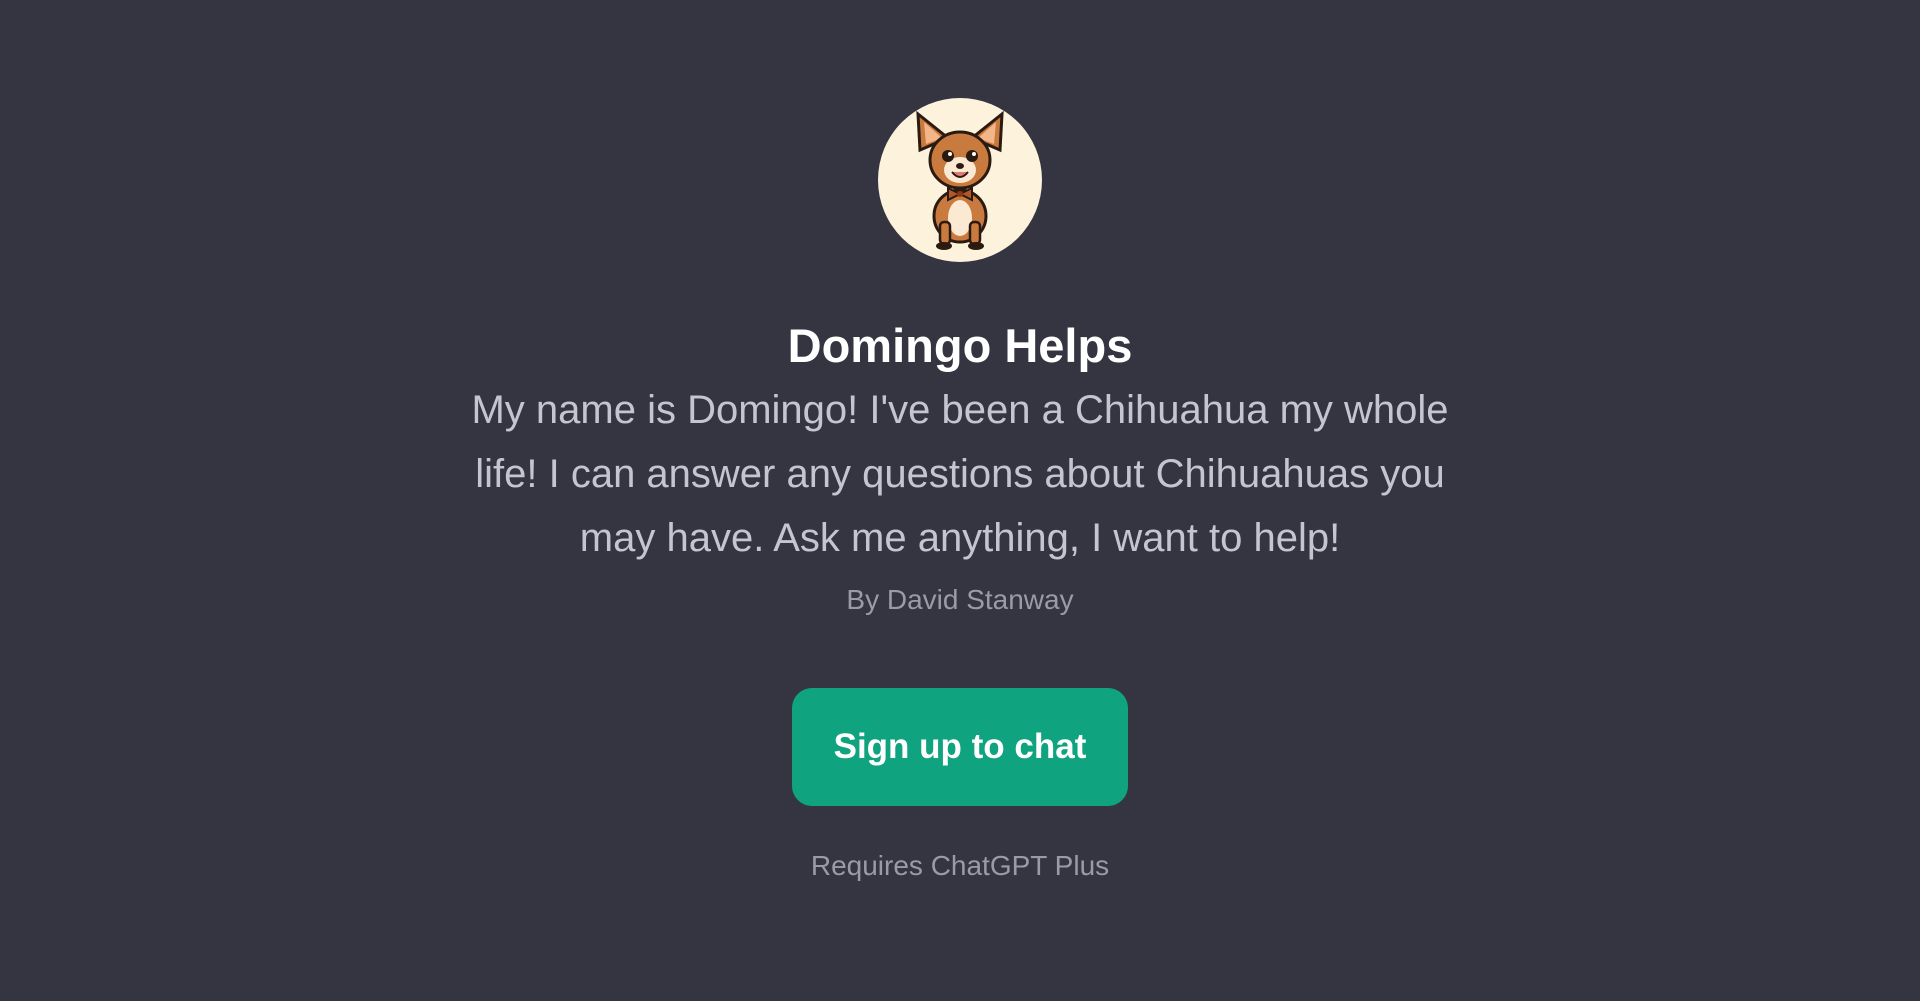 The width and height of the screenshot is (1920, 1001). I want to click on gpt-title: Domingo Helps, so click(960, 345).